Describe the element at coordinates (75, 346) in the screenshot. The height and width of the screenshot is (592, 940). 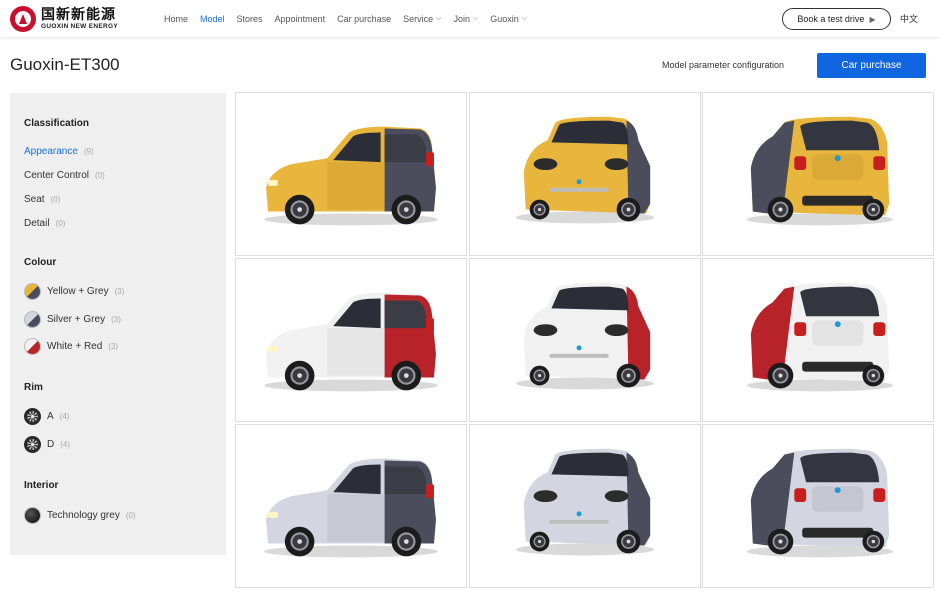
I see `filter-label: White + Red` at that location.